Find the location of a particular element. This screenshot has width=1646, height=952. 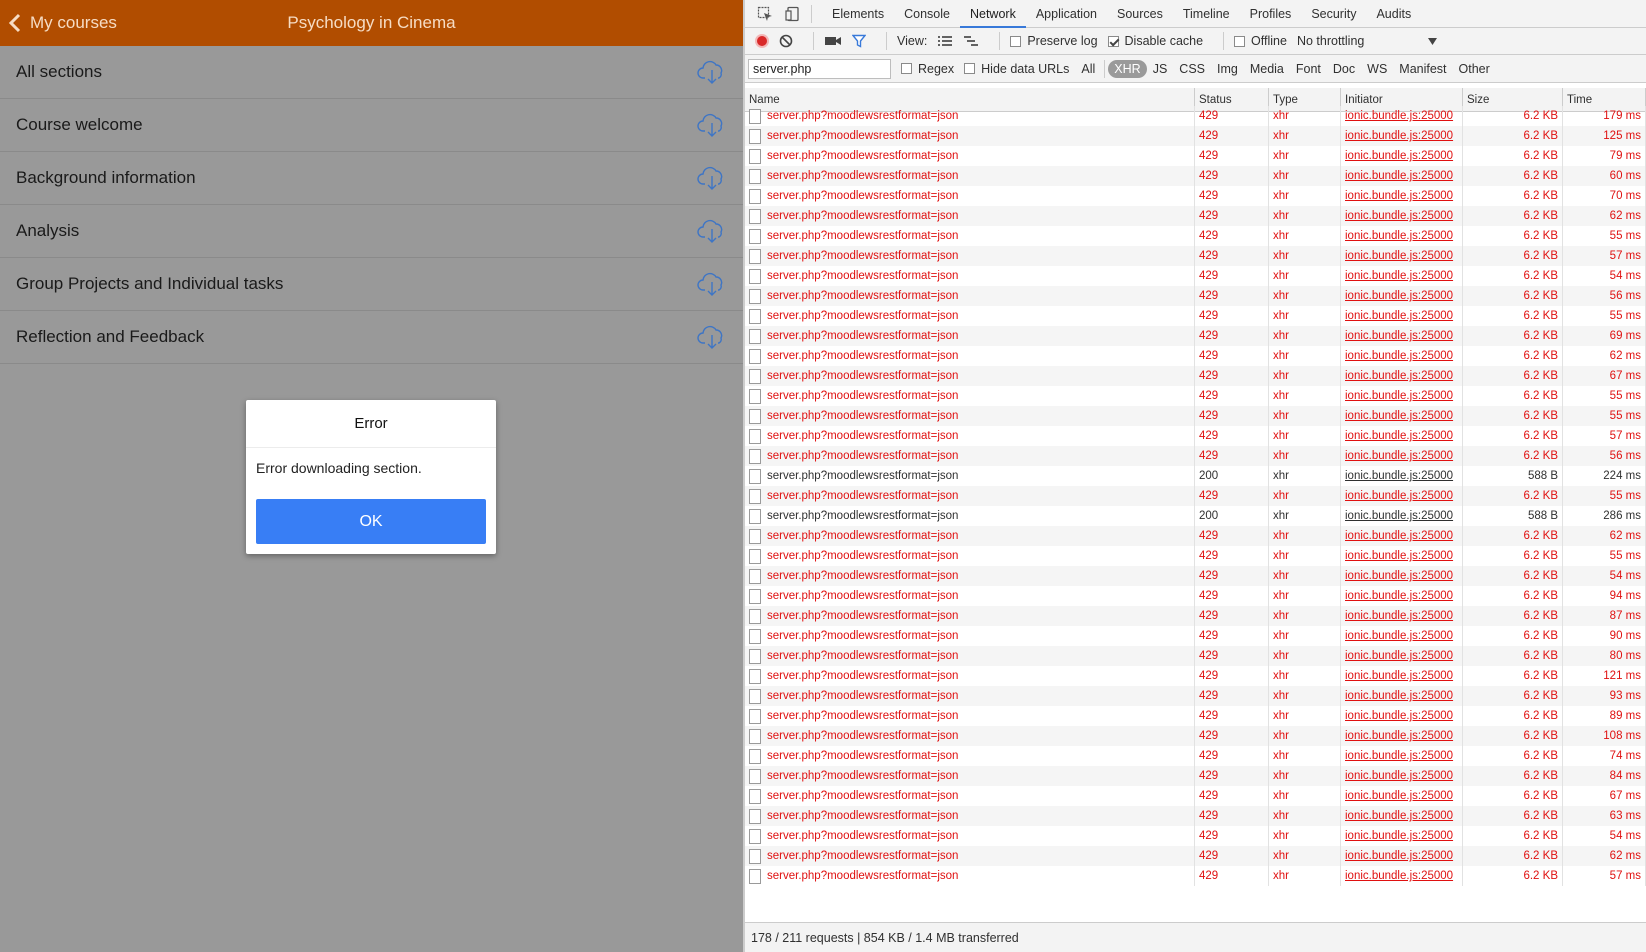

disable-cache-checkbox: Disable cache is located at coordinates (1155, 41).